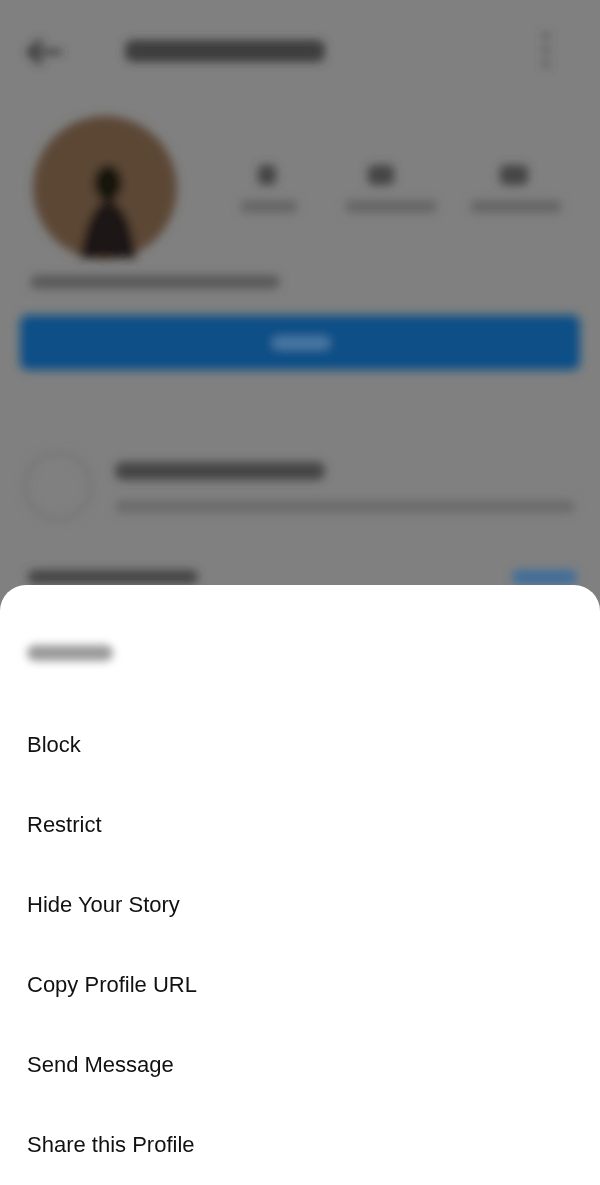  I want to click on menu-item: Block, so click(54, 745).